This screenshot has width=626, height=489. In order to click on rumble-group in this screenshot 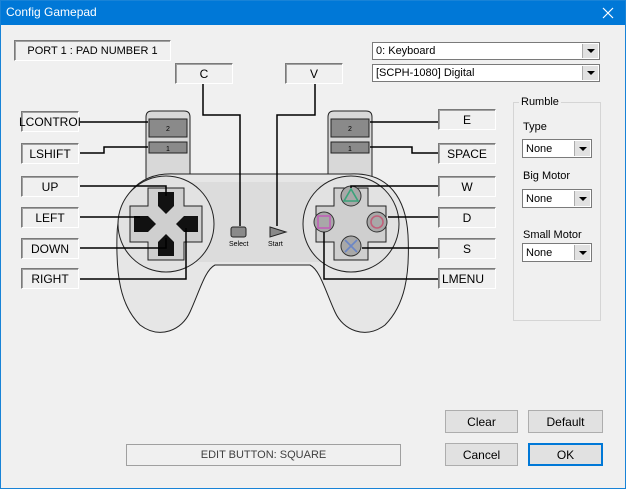, I will do `click(557, 211)`.